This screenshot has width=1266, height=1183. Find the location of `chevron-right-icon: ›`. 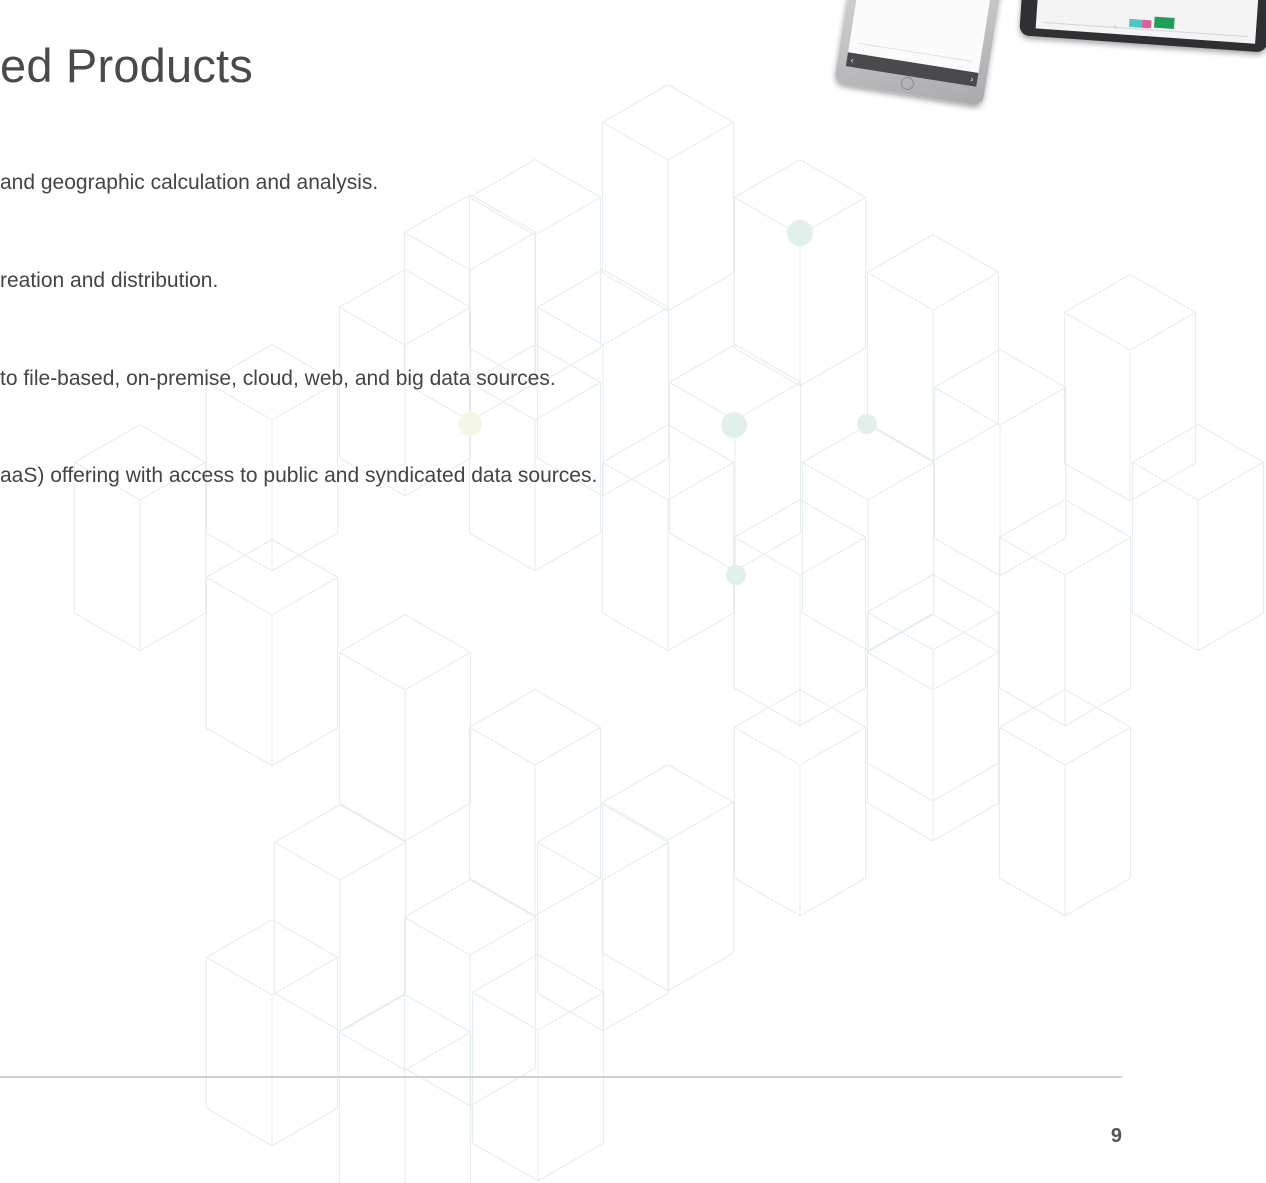

chevron-right-icon: › is located at coordinates (972, 79).